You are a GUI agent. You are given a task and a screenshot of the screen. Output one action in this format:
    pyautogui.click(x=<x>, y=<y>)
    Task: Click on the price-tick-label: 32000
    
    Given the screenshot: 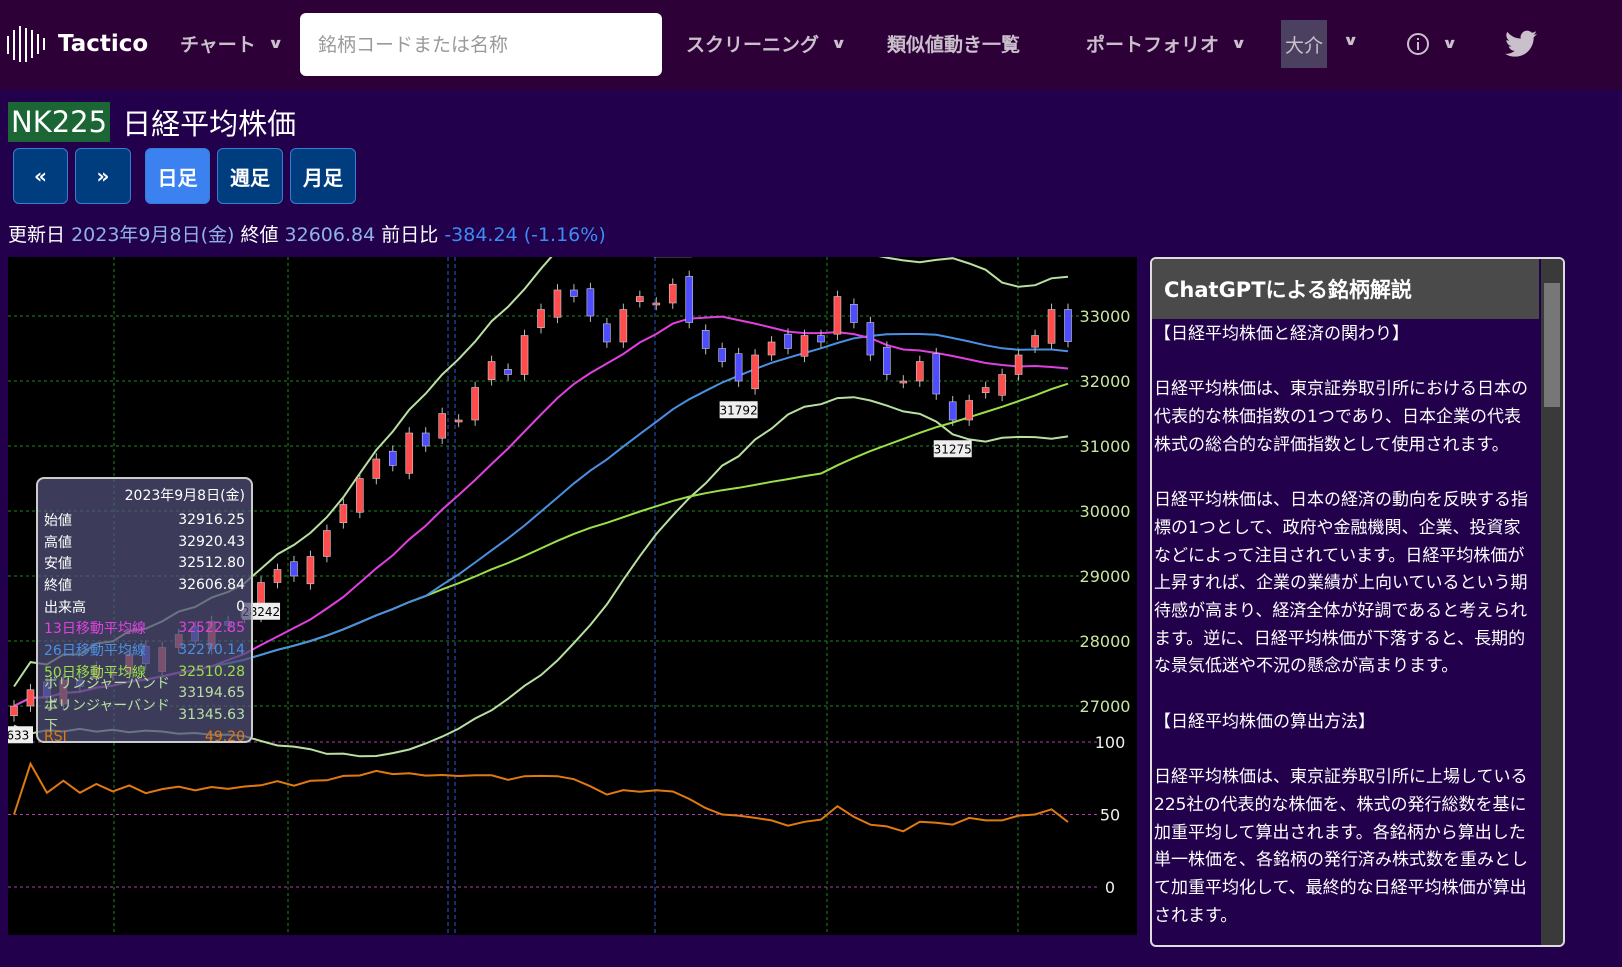 What is the action you would take?
    pyautogui.click(x=1105, y=381)
    